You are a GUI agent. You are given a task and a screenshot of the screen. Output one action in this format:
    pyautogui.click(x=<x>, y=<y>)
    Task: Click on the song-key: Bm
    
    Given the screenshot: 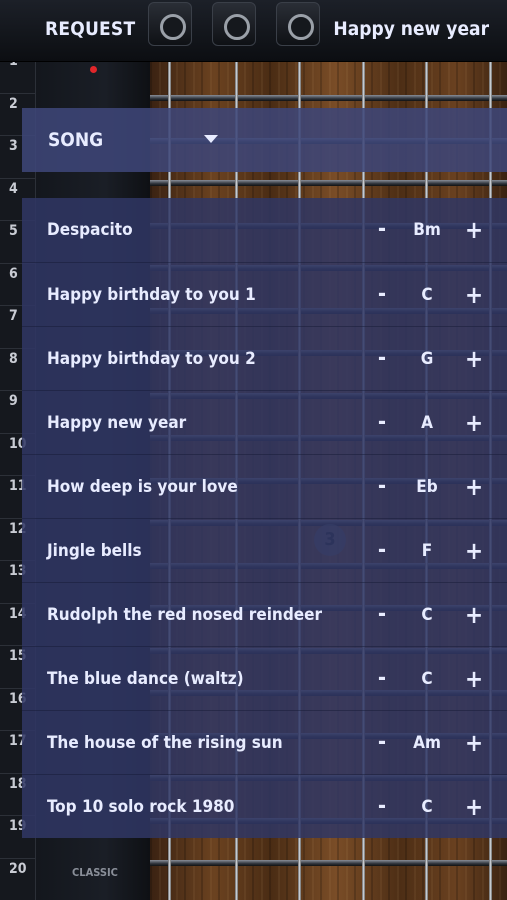 What is the action you would take?
    pyautogui.click(x=427, y=230)
    